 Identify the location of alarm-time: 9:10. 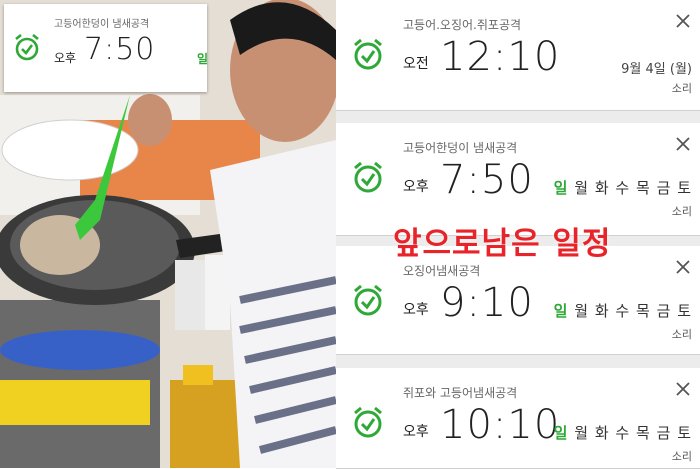
(487, 303).